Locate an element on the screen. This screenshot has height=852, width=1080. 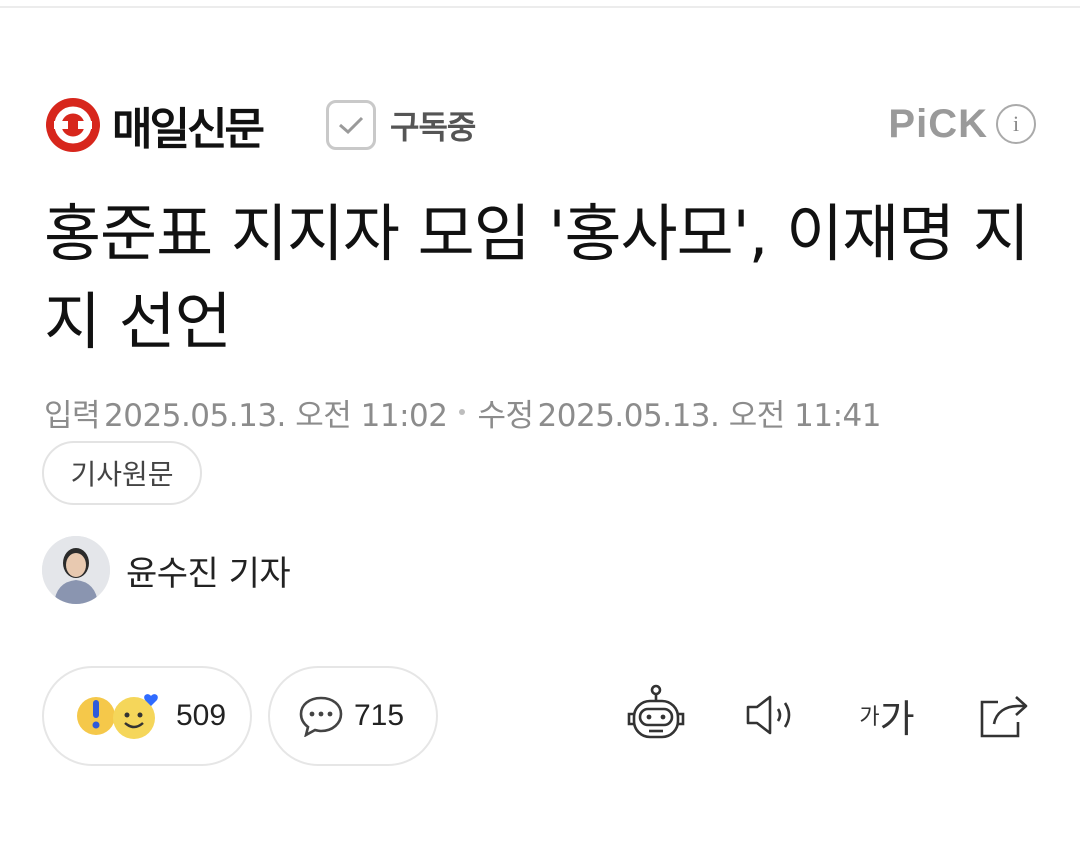
reaction-button: 509 is located at coordinates (147, 716).